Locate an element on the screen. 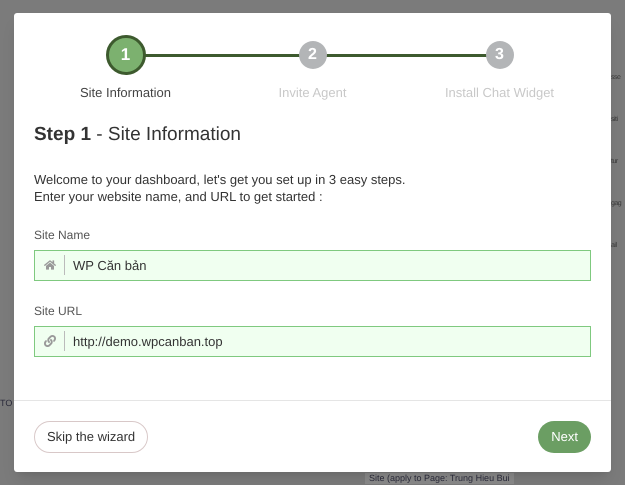 The height and width of the screenshot is (485, 625). link-icon is located at coordinates (50, 341).